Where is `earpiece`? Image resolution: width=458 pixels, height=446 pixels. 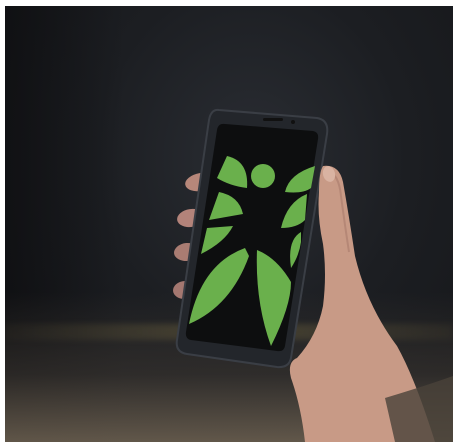
earpiece is located at coordinates (273, 119).